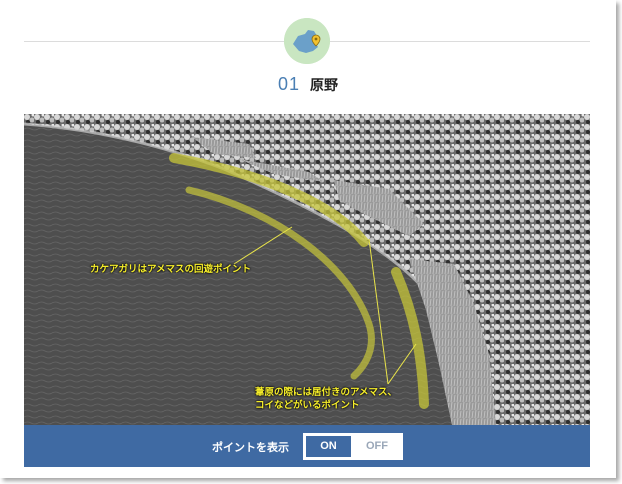  What do you see at coordinates (289, 84) in the screenshot?
I see `section-number: 01` at bounding box center [289, 84].